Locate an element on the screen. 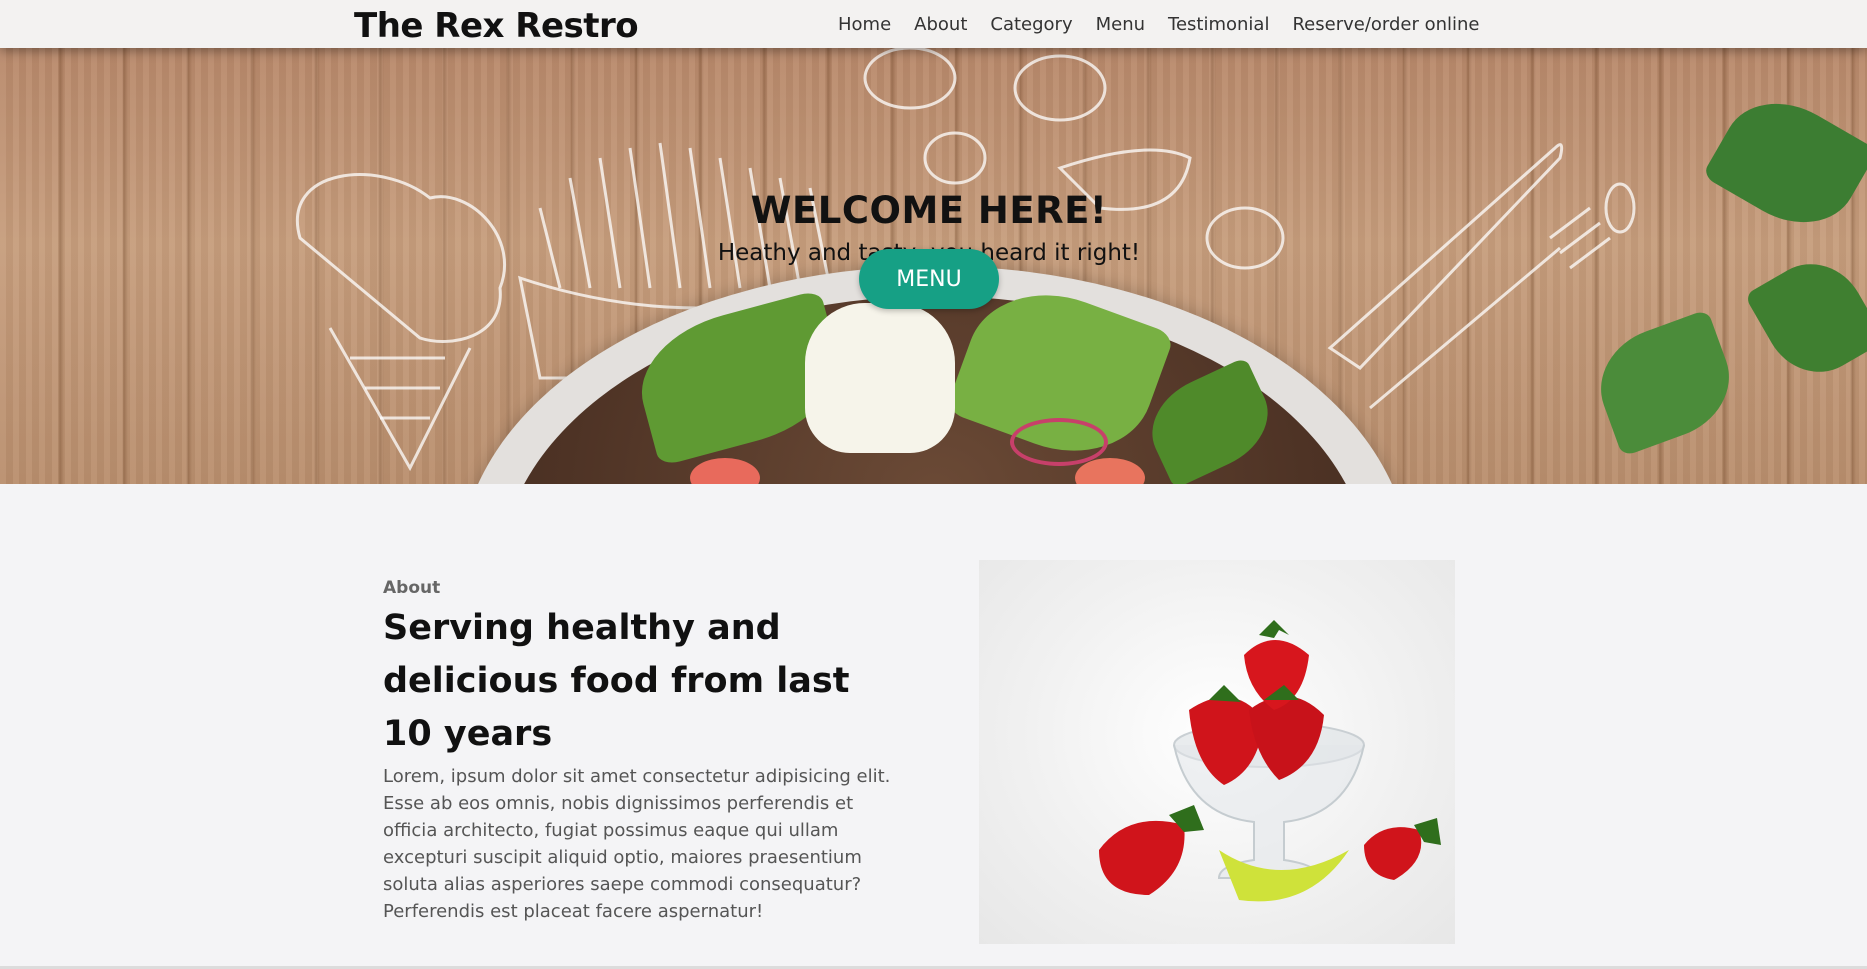 The height and width of the screenshot is (969, 1867). nav-link-menu: Menu is located at coordinates (1120, 24).